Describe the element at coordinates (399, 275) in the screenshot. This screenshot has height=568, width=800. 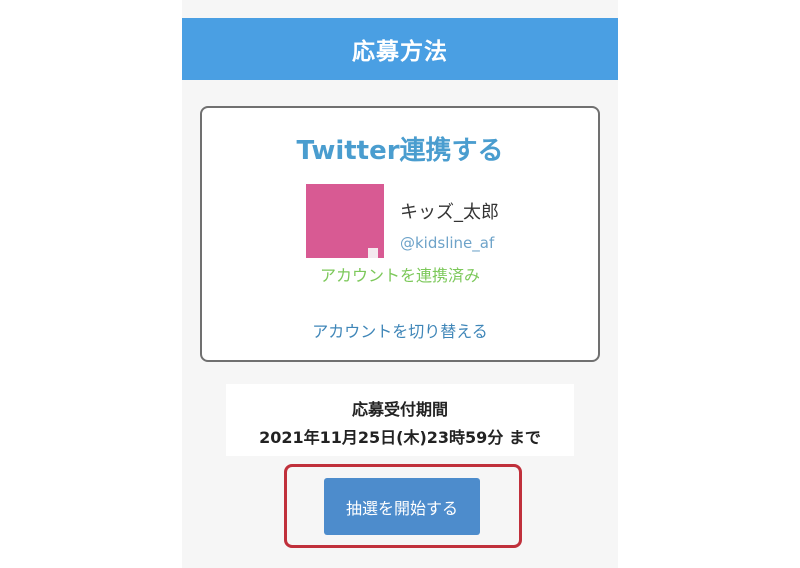
I see `linked-status: アカウントを連携済み` at that location.